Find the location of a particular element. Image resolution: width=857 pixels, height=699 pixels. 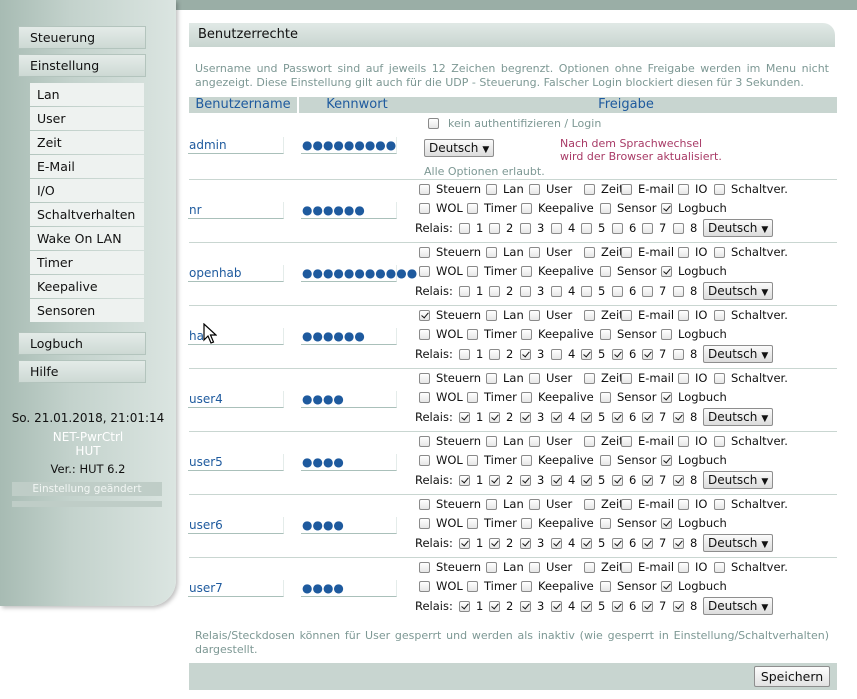

save-button: Speichern is located at coordinates (792, 676).